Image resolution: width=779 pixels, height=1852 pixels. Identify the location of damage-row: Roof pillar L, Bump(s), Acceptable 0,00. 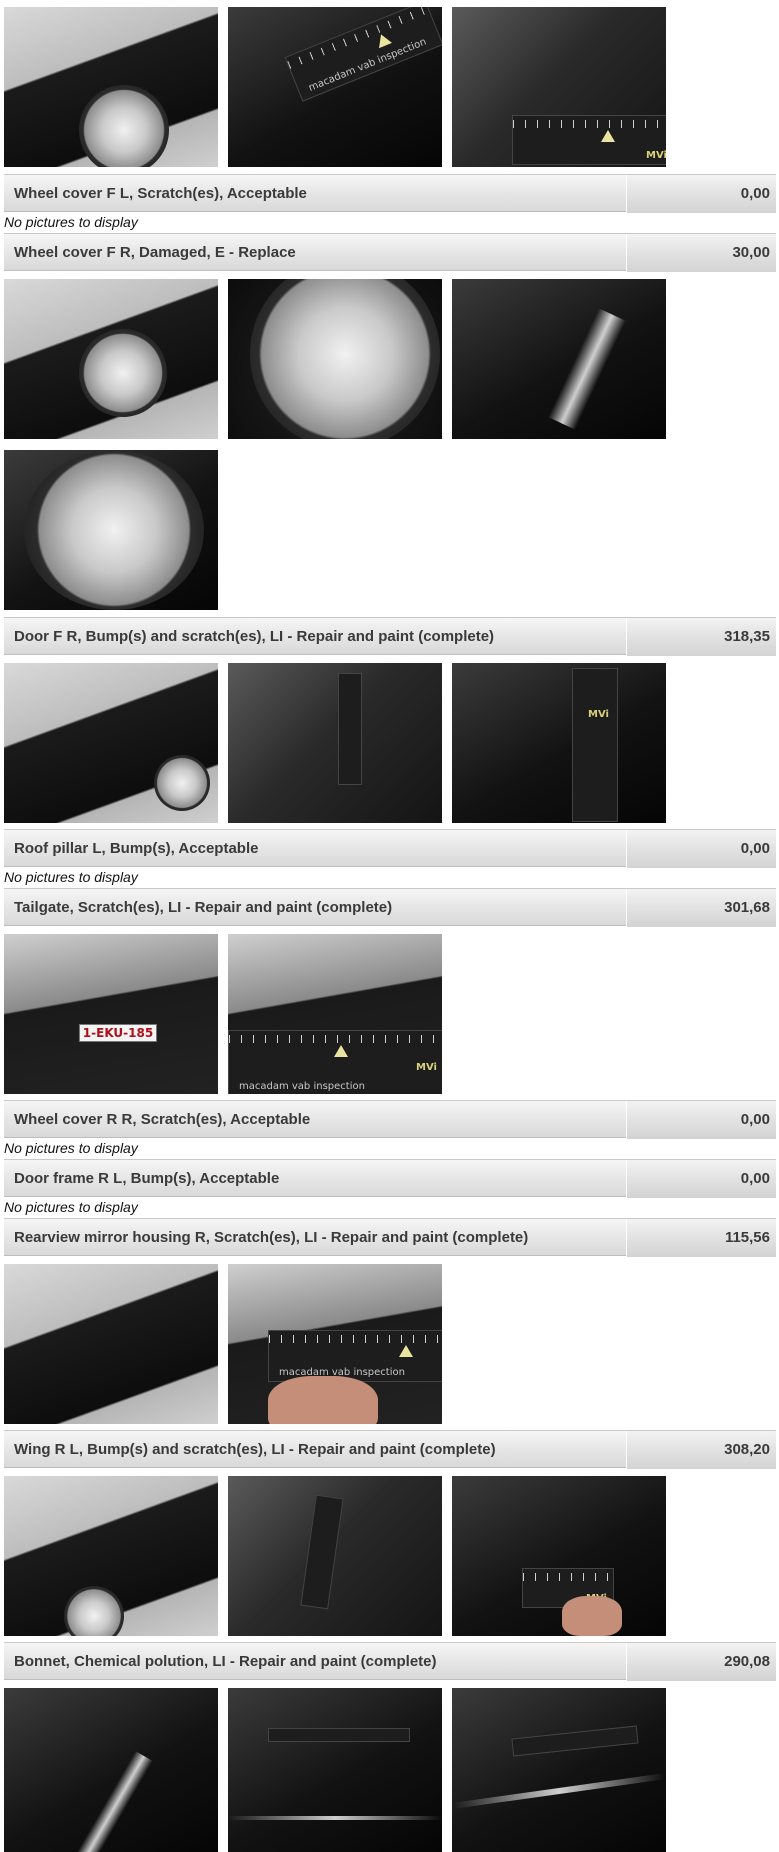
(390, 848).